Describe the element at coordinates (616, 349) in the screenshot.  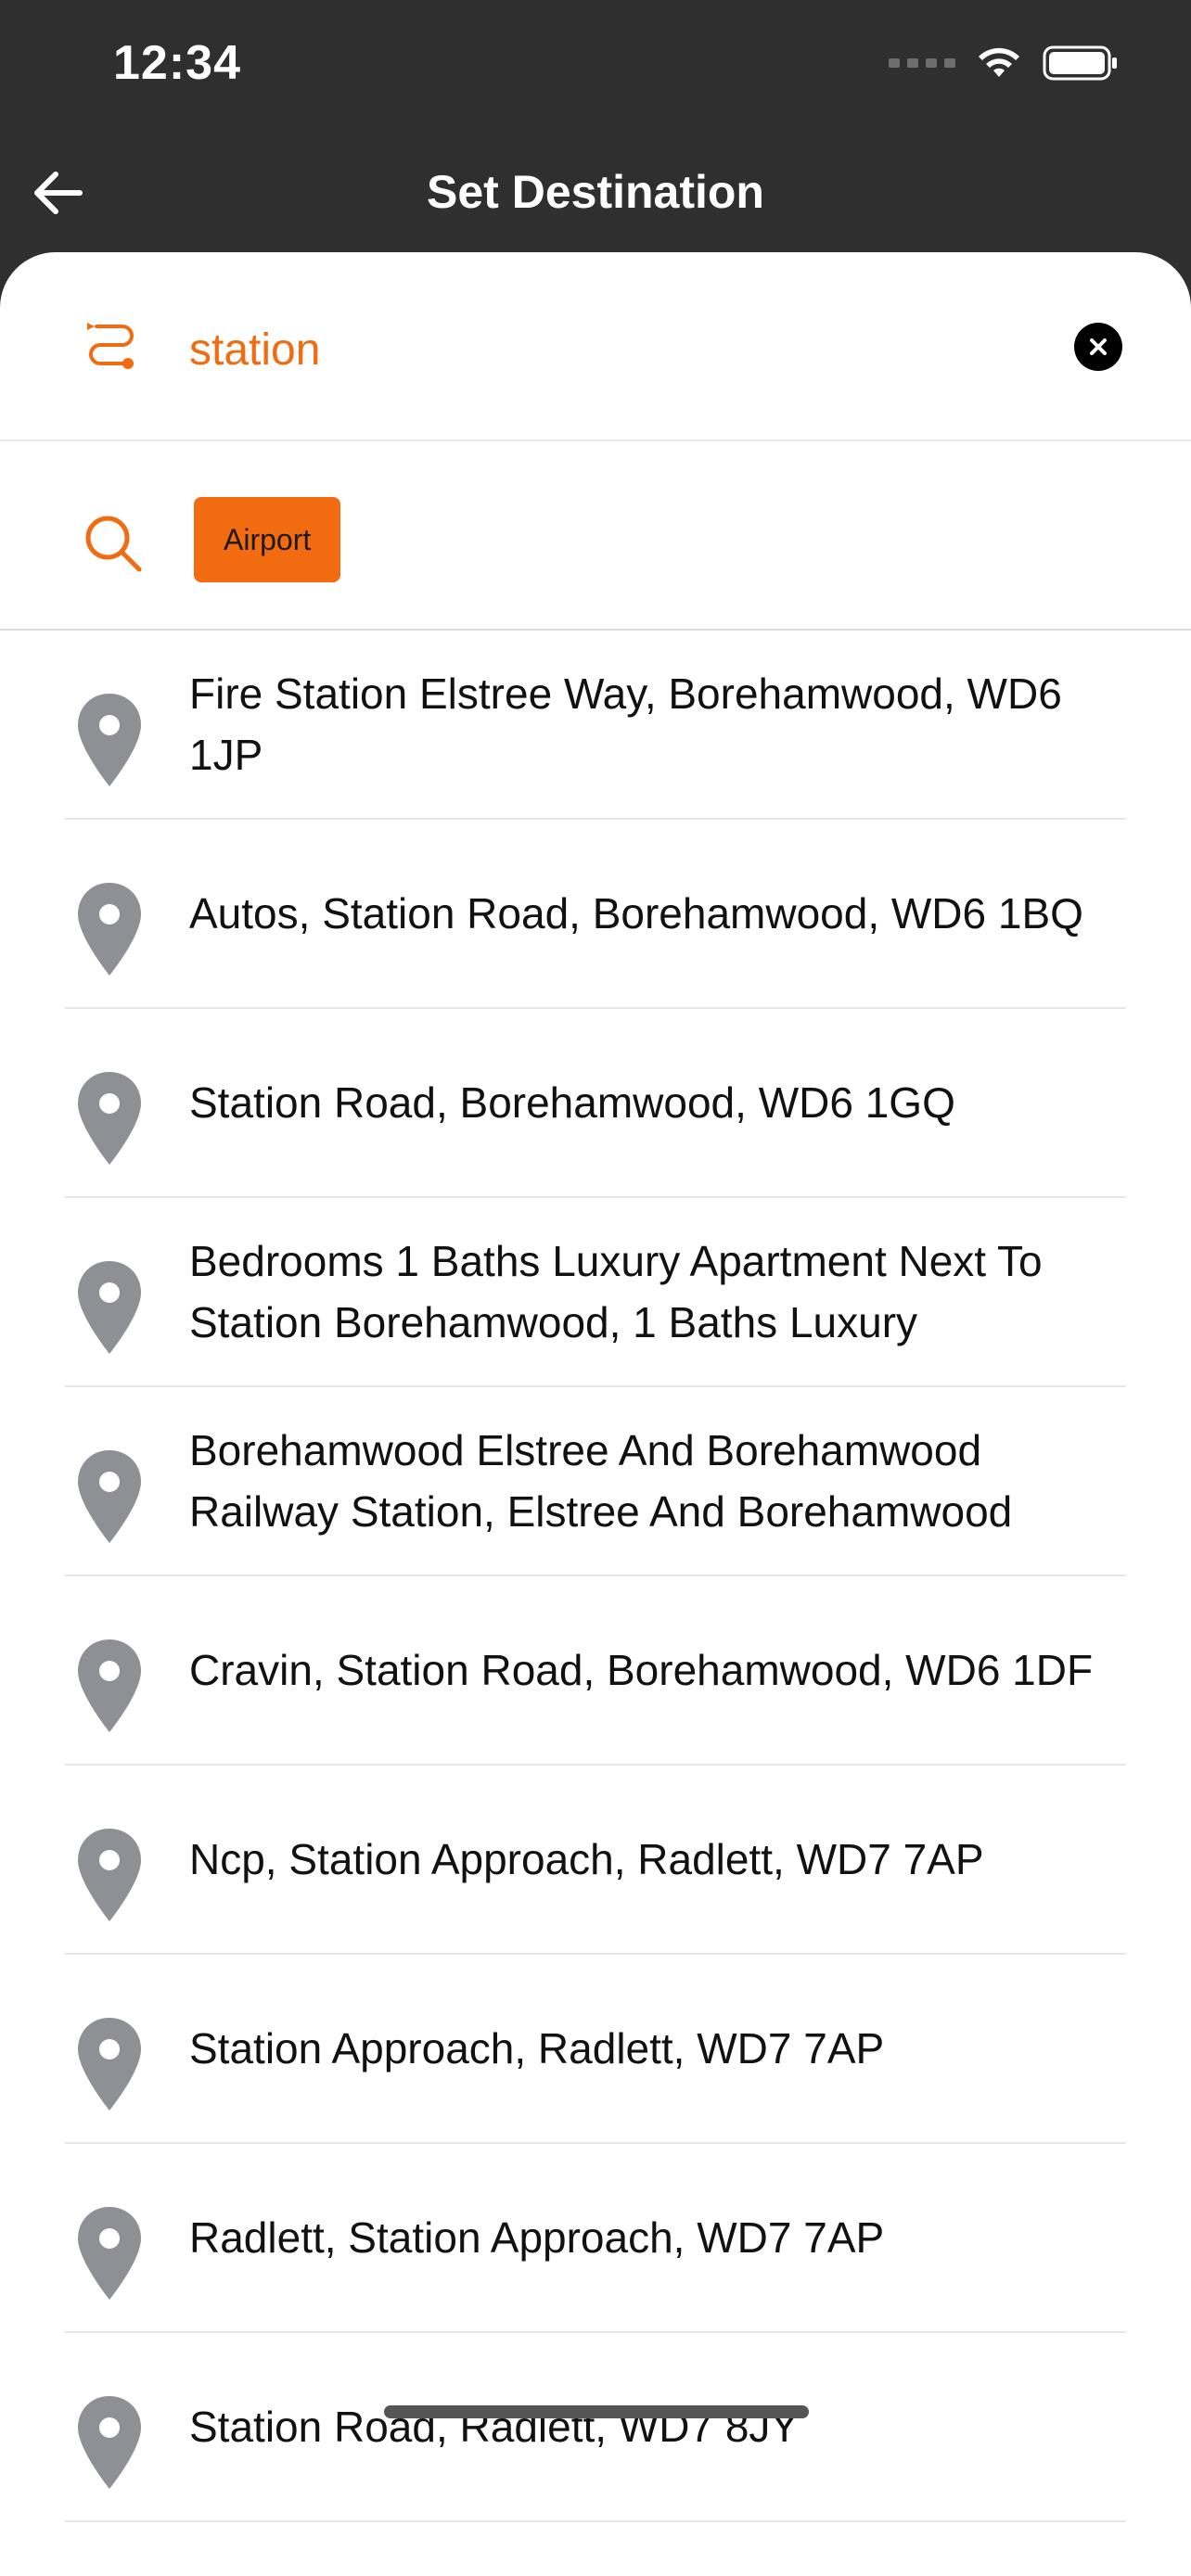
I see `search-input` at that location.